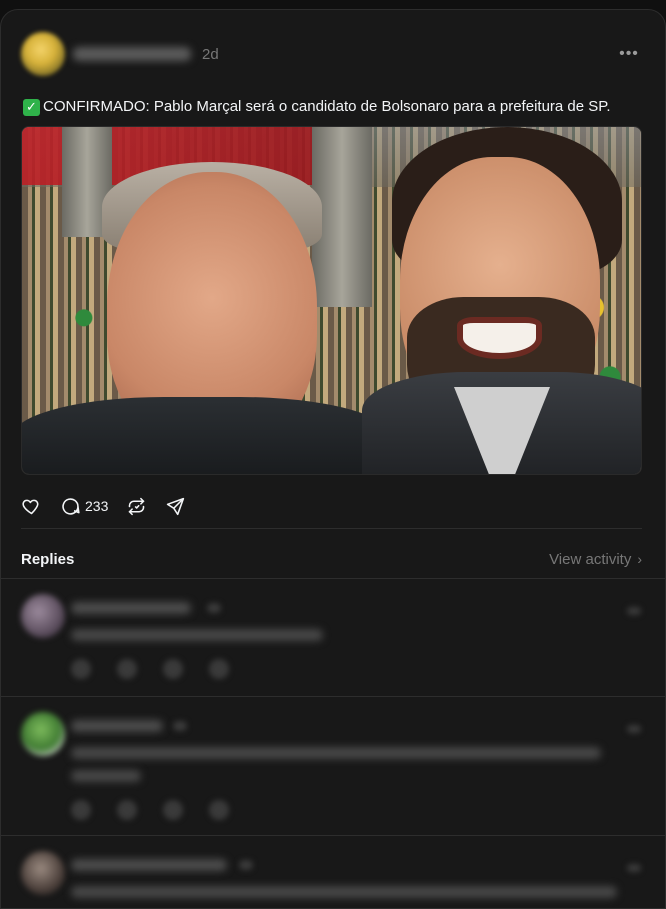 Image resolution: width=666 pixels, height=909 pixels. I want to click on like-button, so click(31, 506).